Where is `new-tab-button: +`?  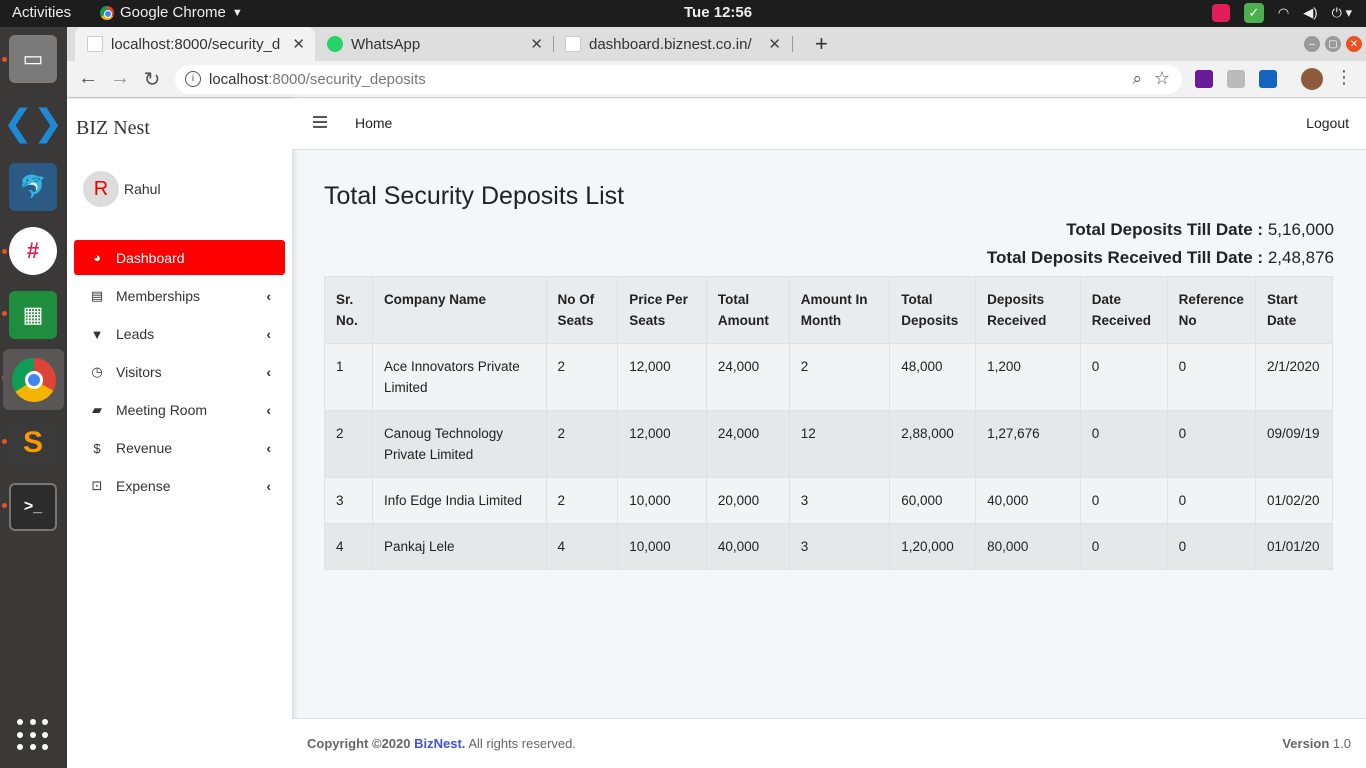
new-tab-button: + is located at coordinates (818, 44).